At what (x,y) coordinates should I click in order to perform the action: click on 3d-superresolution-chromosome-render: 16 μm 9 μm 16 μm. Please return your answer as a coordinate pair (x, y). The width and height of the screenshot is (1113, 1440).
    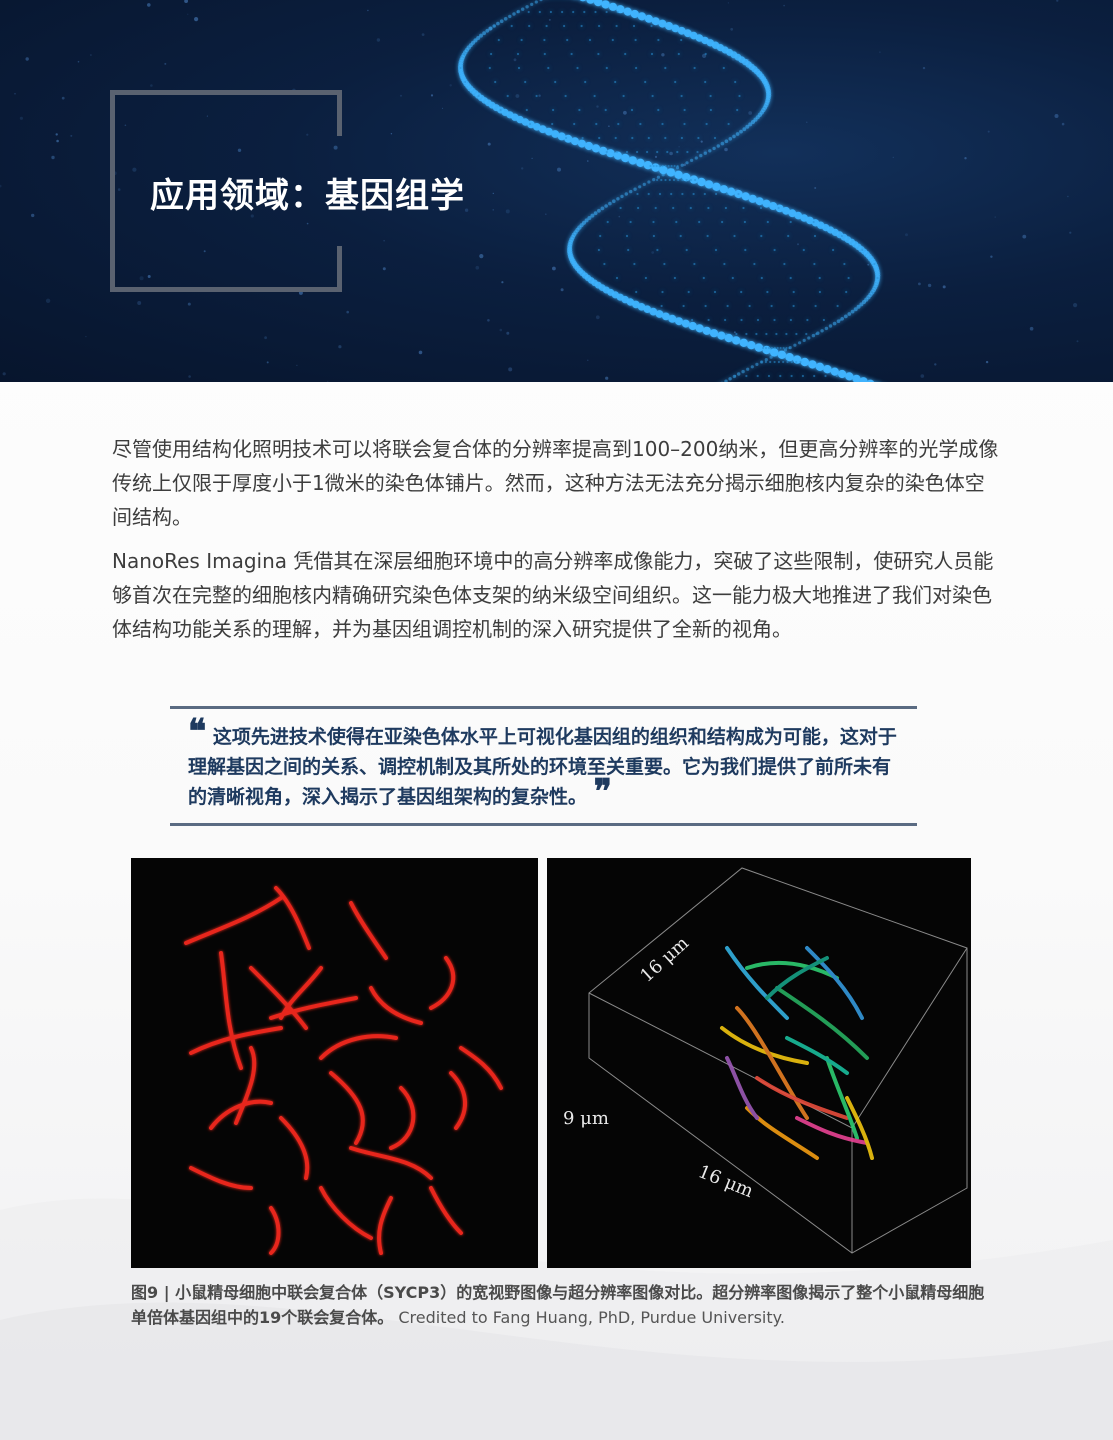
    Looking at the image, I should click on (765, 1060).